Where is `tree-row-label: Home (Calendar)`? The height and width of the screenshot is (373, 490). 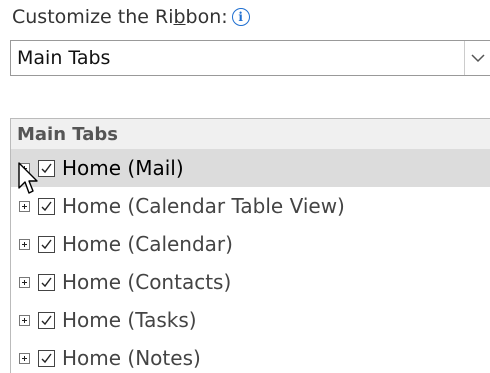 tree-row-label: Home (Calendar) is located at coordinates (147, 244).